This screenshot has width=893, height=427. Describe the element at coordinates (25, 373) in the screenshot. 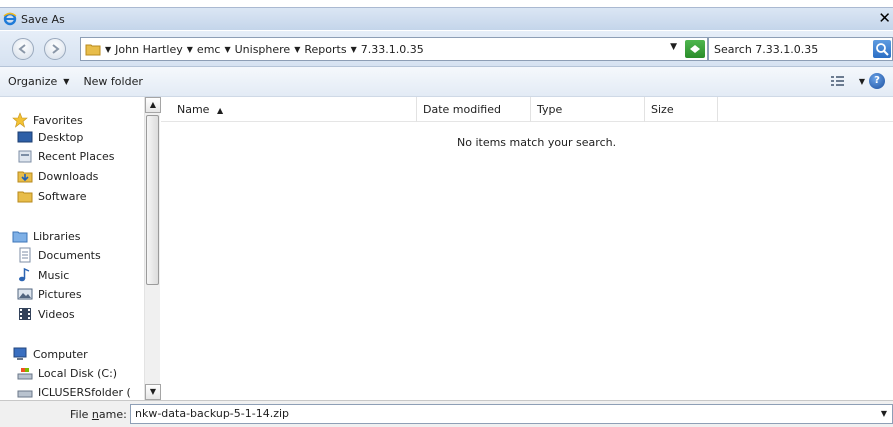

I see `drive-icon` at that location.